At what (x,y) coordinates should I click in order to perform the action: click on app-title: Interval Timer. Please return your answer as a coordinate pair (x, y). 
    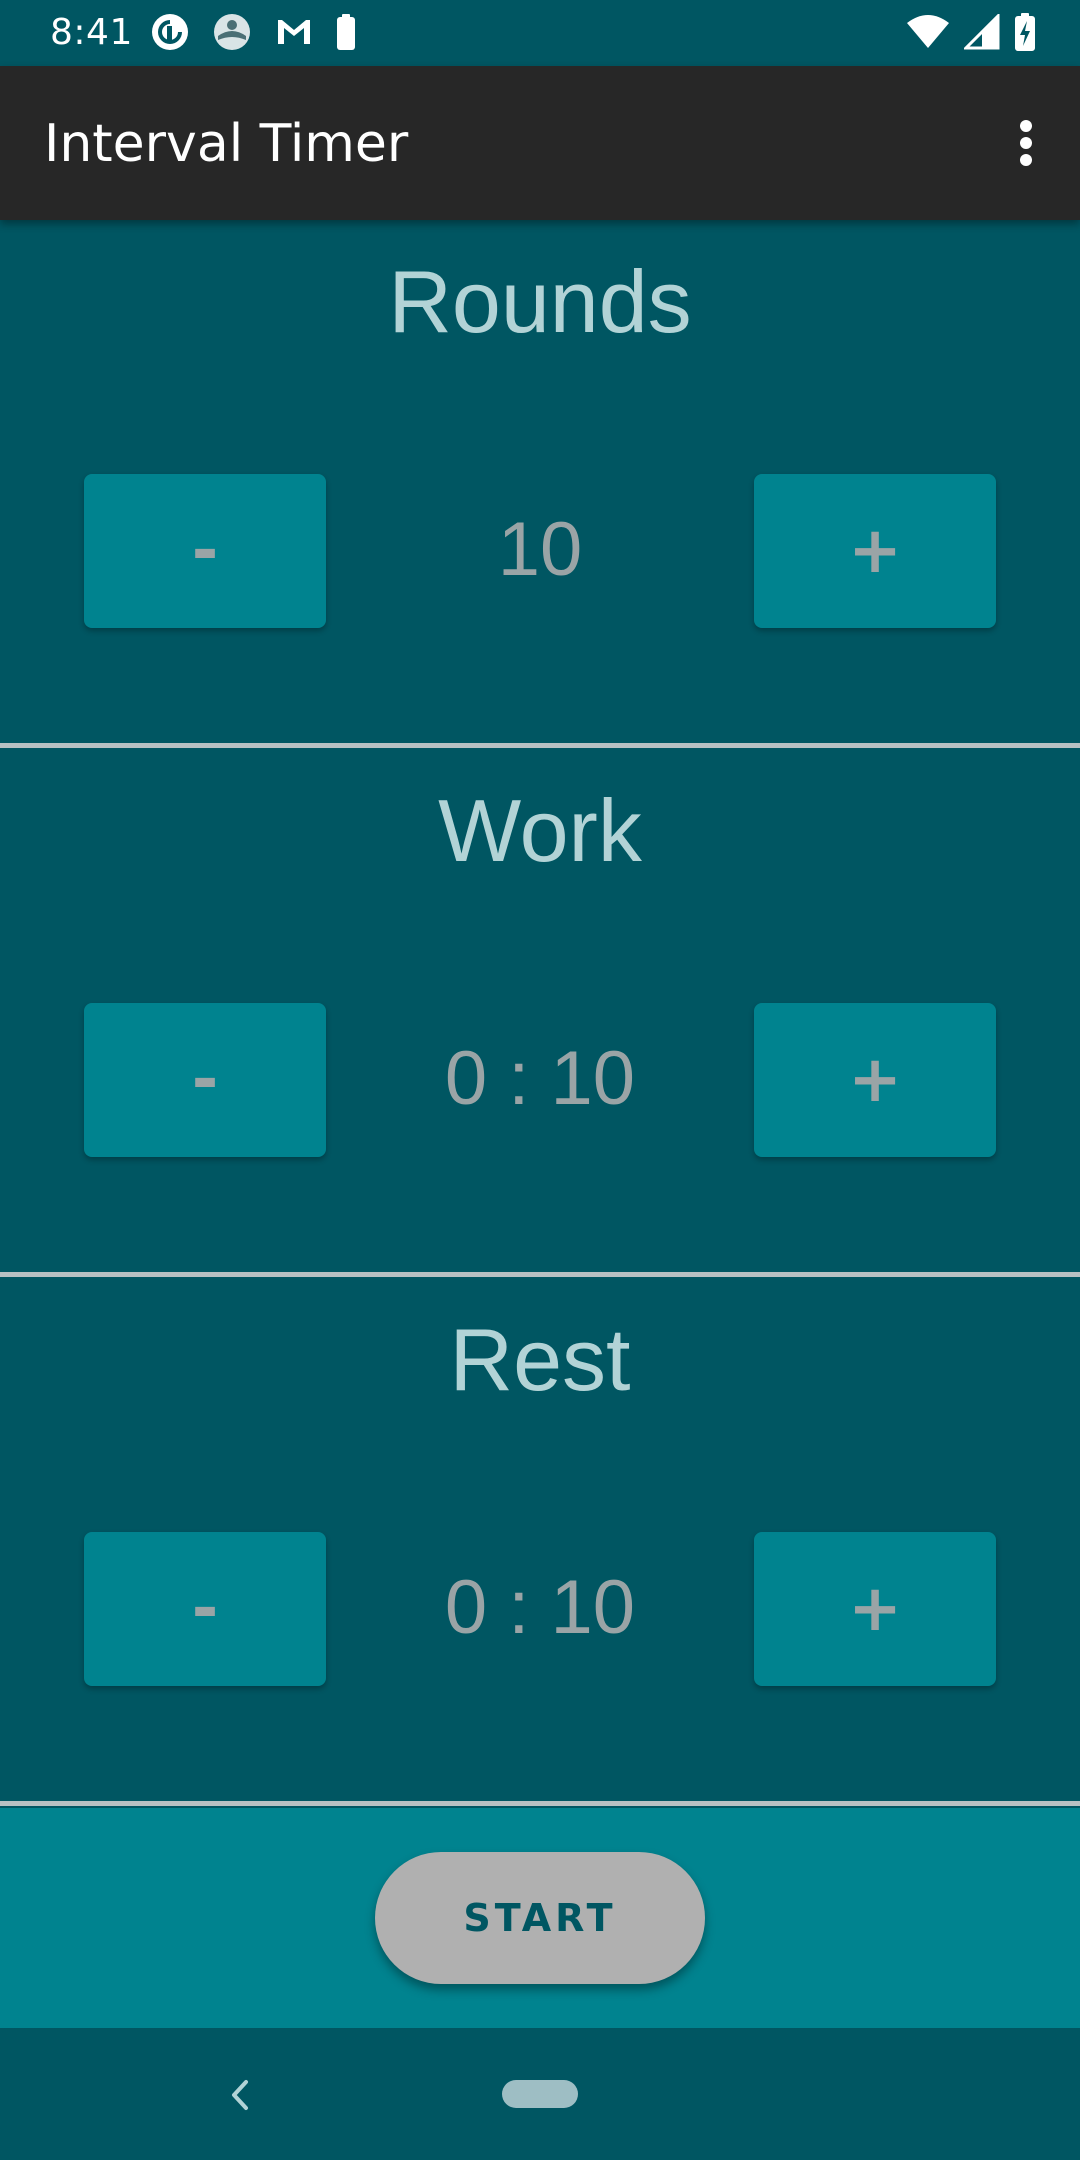
    Looking at the image, I should click on (226, 144).